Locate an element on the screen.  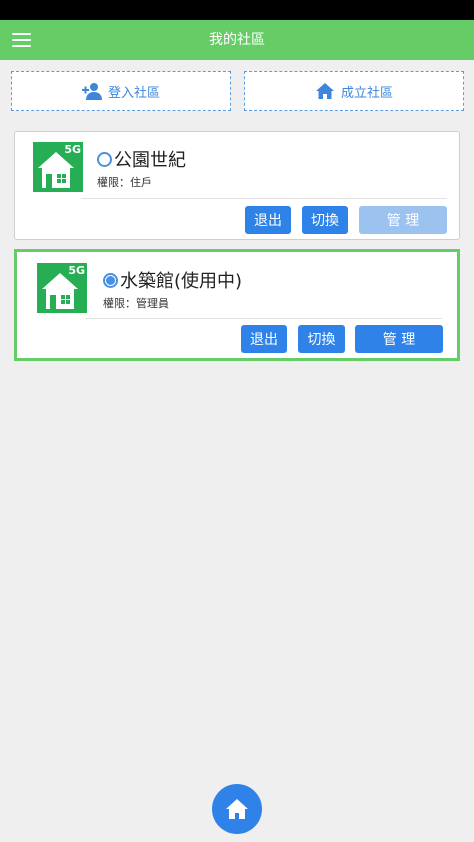
home-button is located at coordinates (237, 809).